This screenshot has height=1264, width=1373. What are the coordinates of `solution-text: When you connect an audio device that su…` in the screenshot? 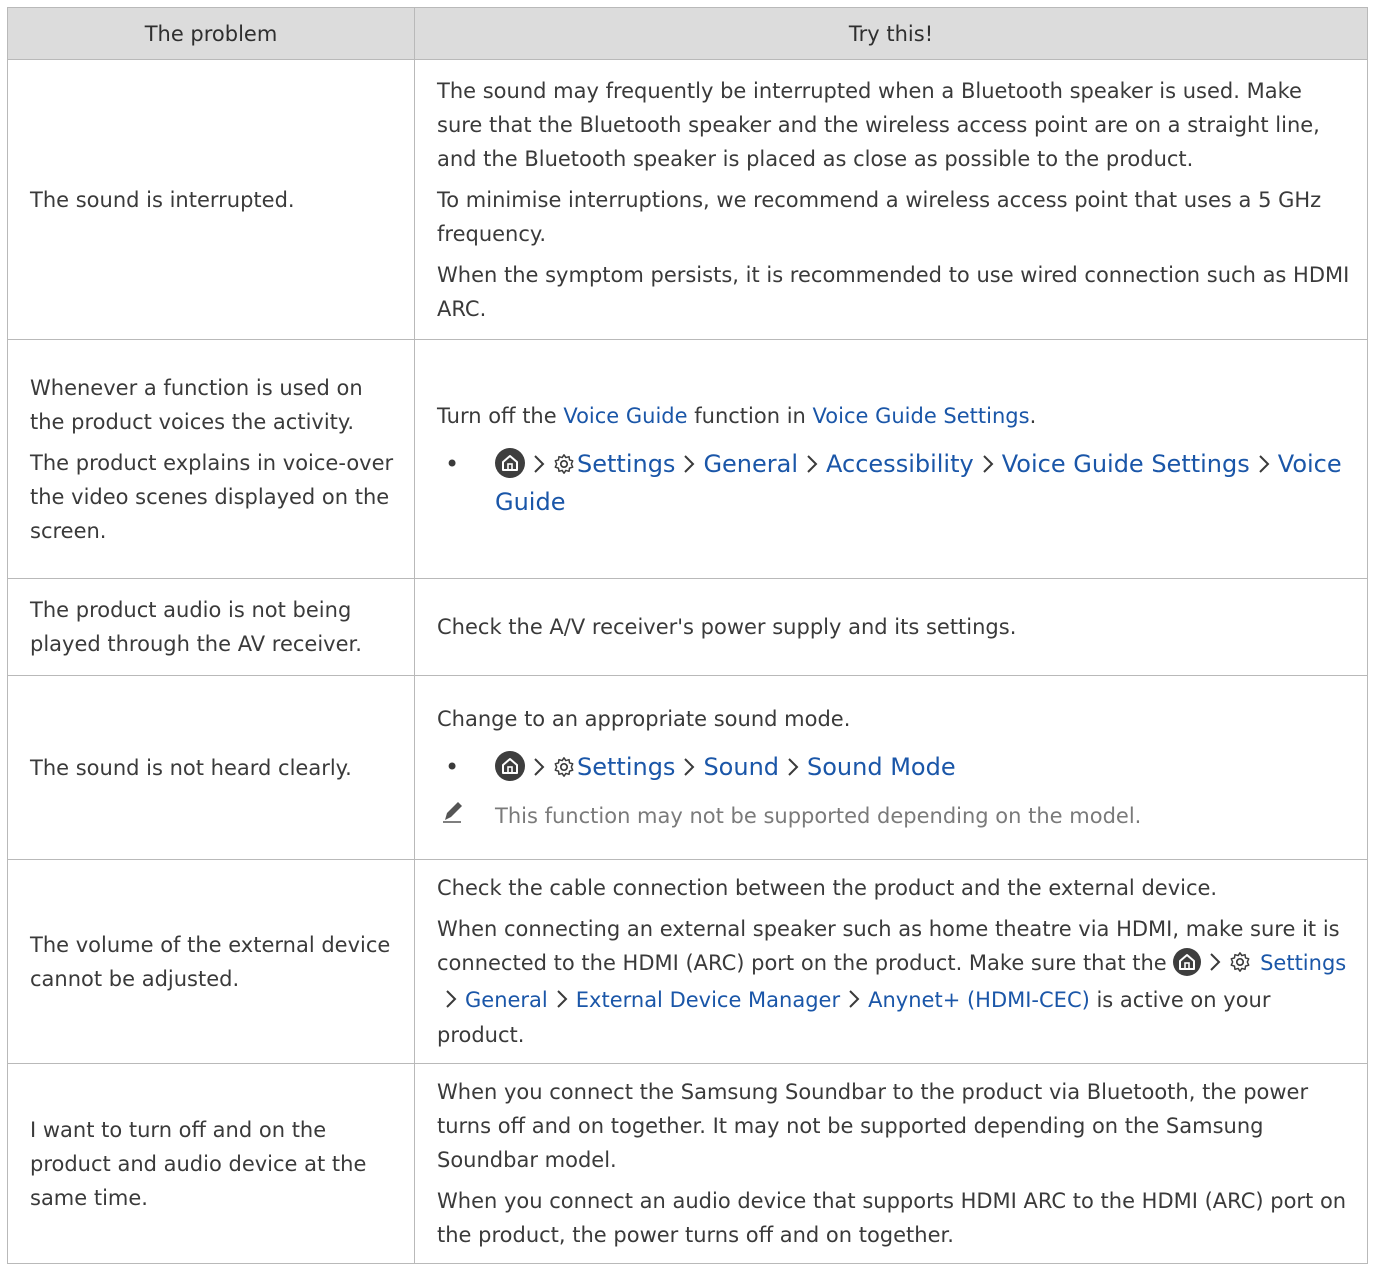 It's located at (892, 1218).